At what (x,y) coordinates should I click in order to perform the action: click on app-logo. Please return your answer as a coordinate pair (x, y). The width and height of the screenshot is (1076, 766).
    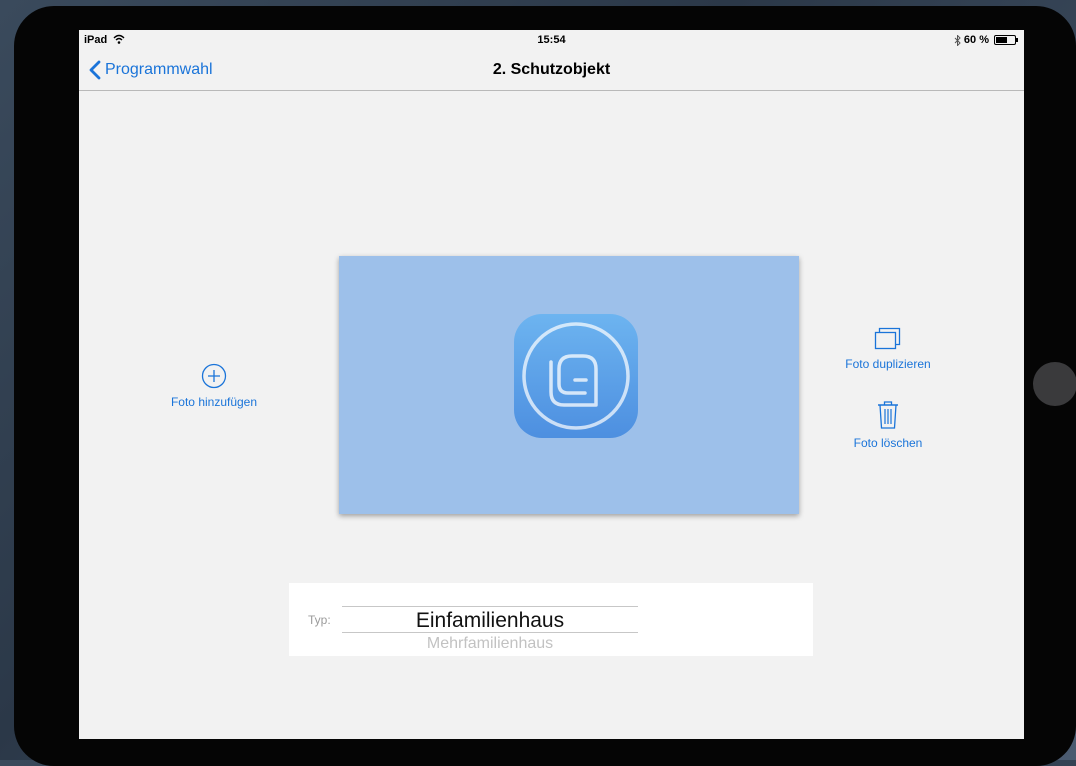
    Looking at the image, I should click on (576, 376).